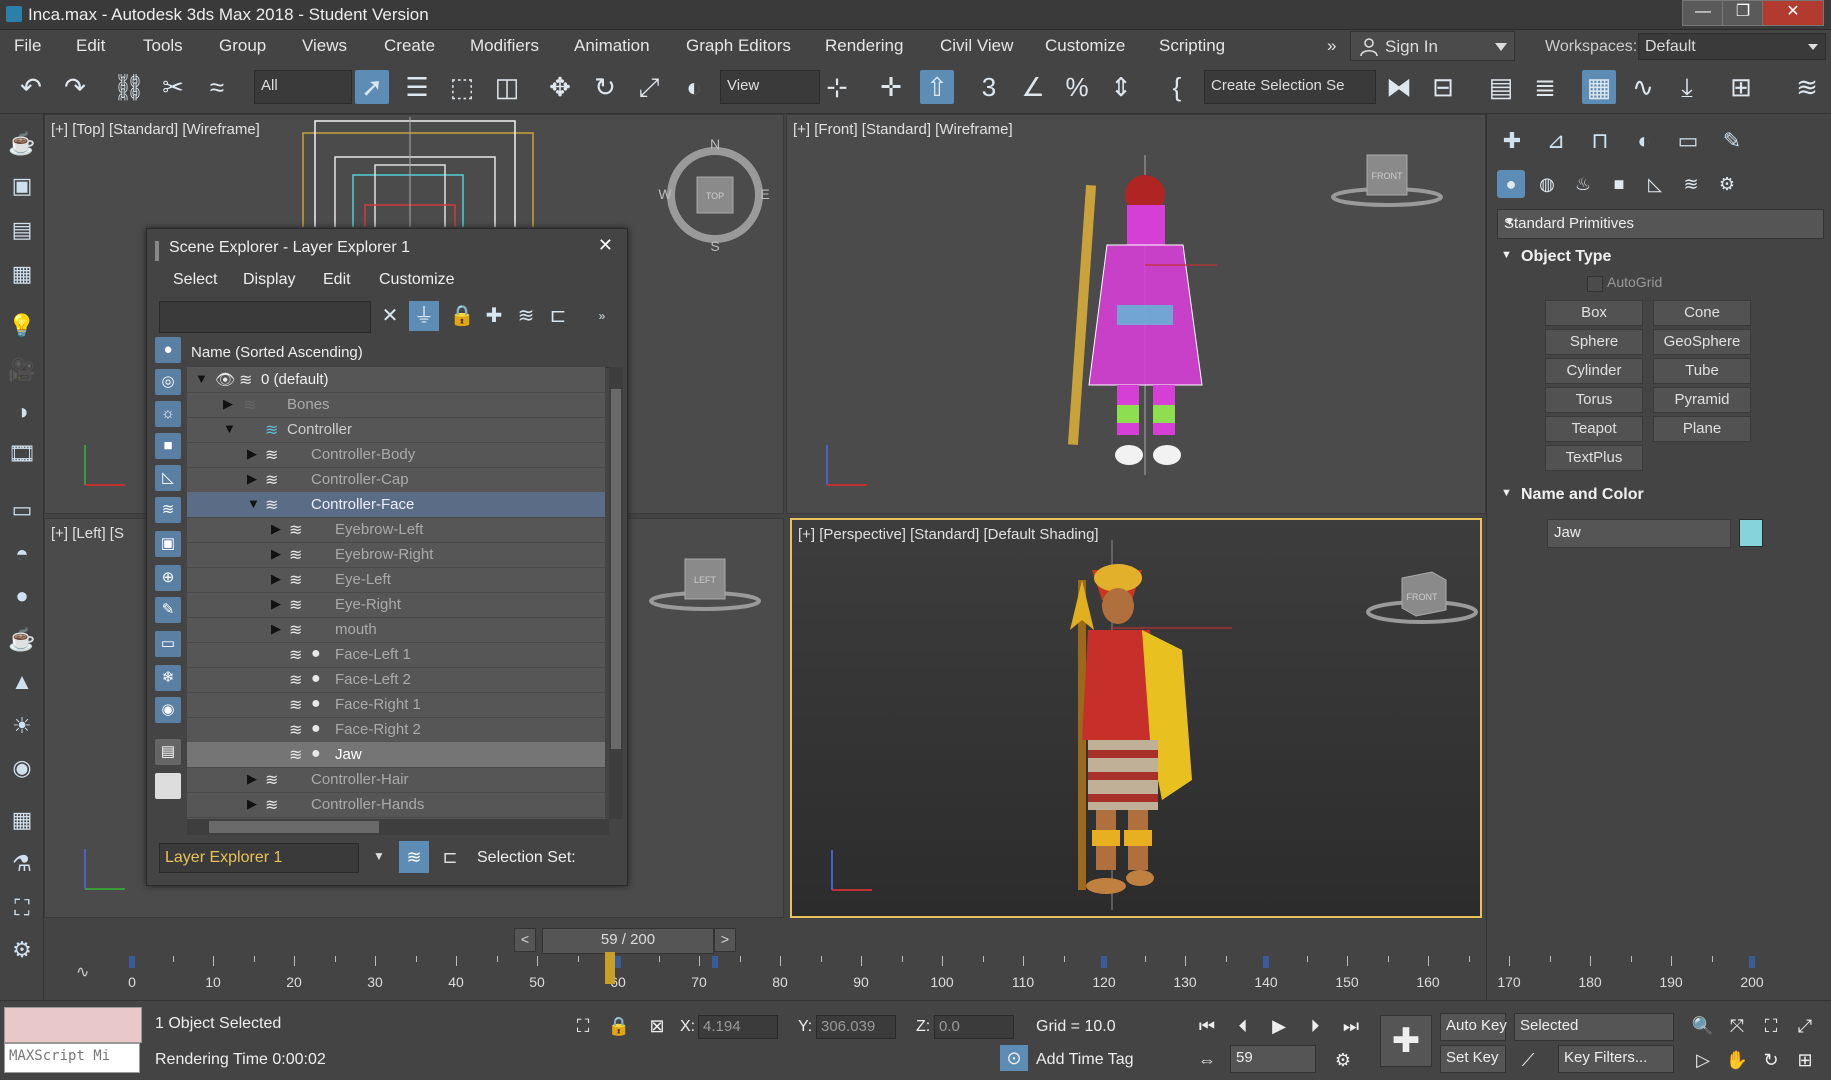 The height and width of the screenshot is (1080, 1831). What do you see at coordinates (1422, 595) in the screenshot?
I see `viewcube-perspective: FRONT` at bounding box center [1422, 595].